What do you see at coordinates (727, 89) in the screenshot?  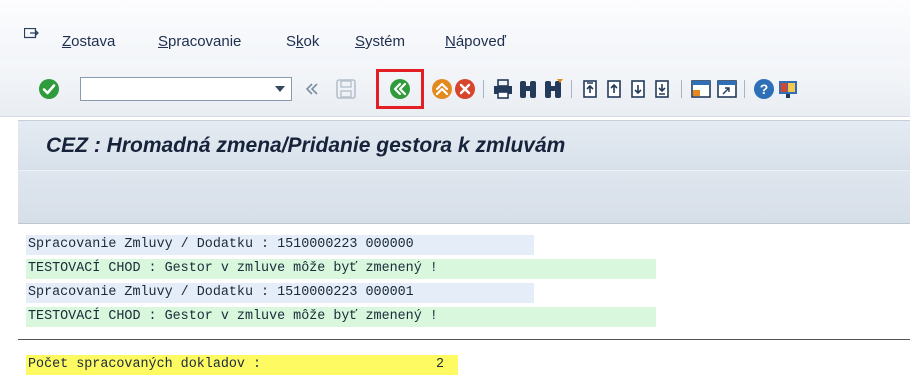 I see `shortcut-icon` at bounding box center [727, 89].